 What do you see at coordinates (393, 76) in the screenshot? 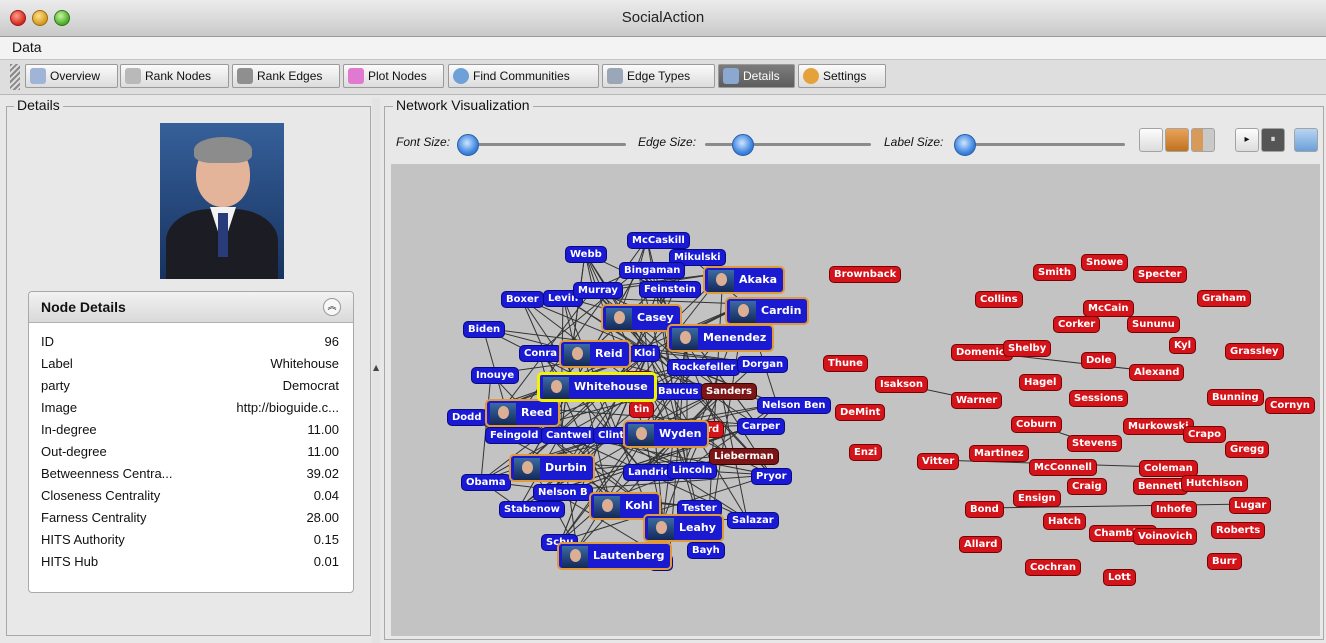
I see `tab-plot-nodes: Plot Nodes` at bounding box center [393, 76].